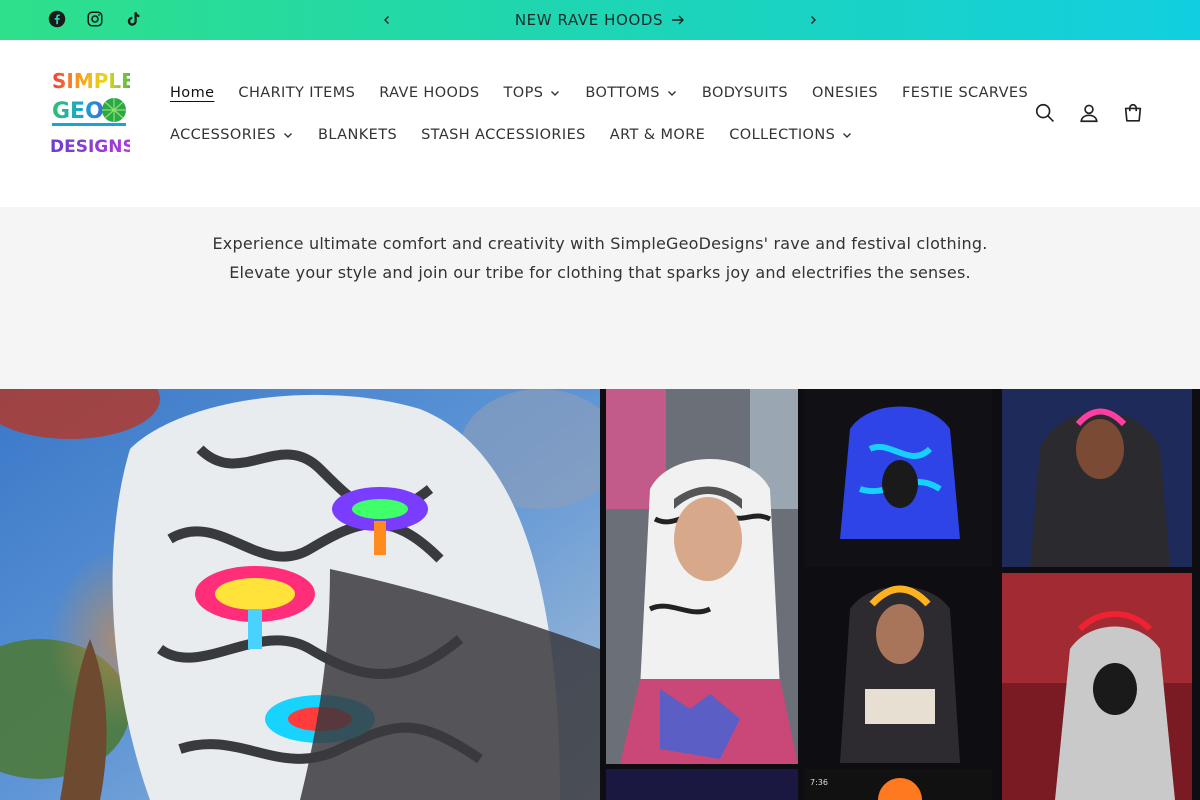  Describe the element at coordinates (813, 20) in the screenshot. I see `announcement-next-button` at that location.